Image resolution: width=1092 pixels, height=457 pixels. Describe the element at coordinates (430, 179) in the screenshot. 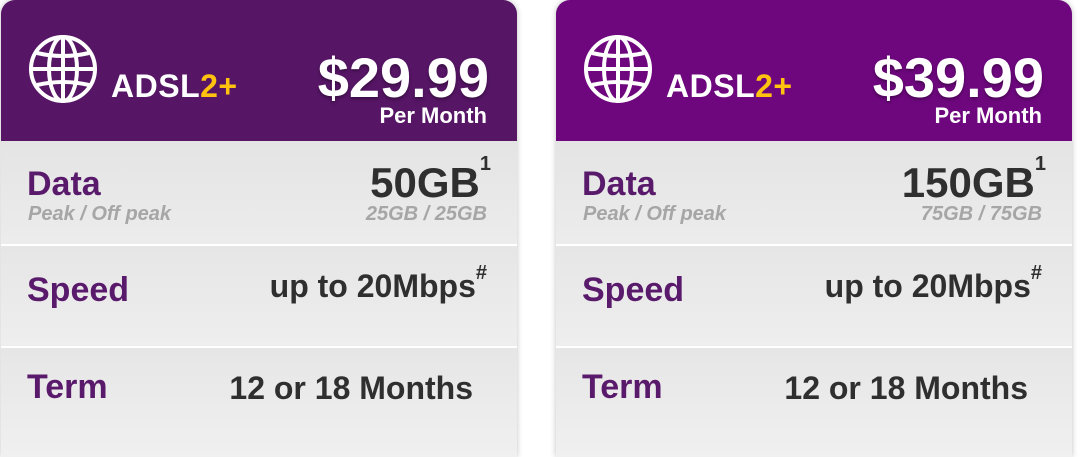

I see `data-value: 50GB1` at that location.